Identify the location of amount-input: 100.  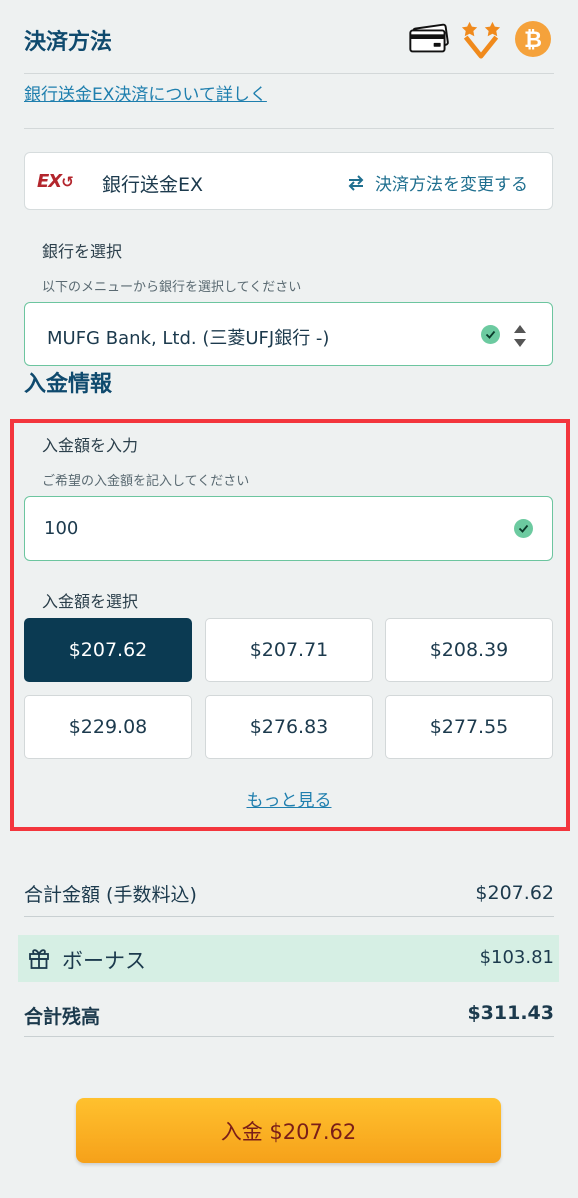
(288, 528).